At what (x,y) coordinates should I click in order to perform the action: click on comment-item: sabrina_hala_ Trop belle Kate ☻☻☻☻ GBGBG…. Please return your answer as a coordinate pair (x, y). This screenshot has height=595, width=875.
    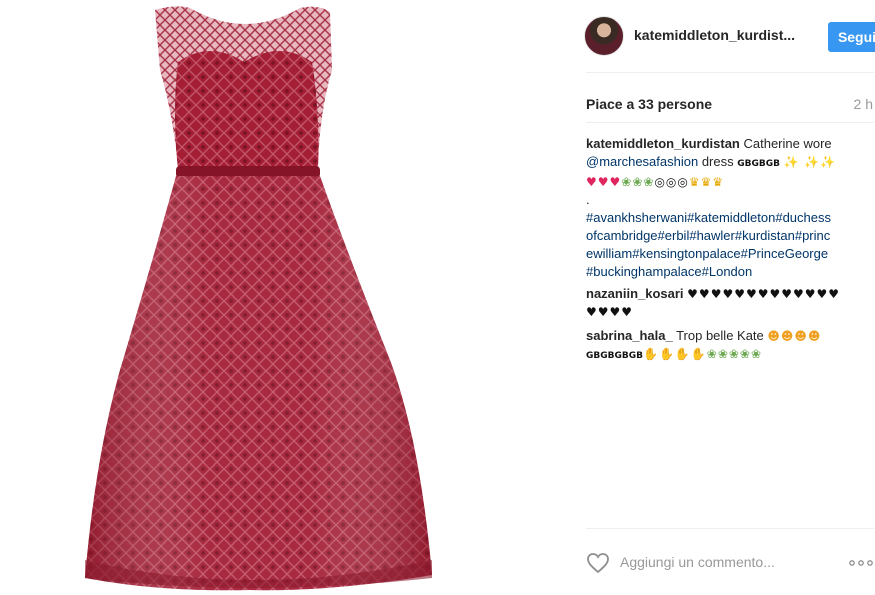
    Looking at the image, I should click on (730, 346).